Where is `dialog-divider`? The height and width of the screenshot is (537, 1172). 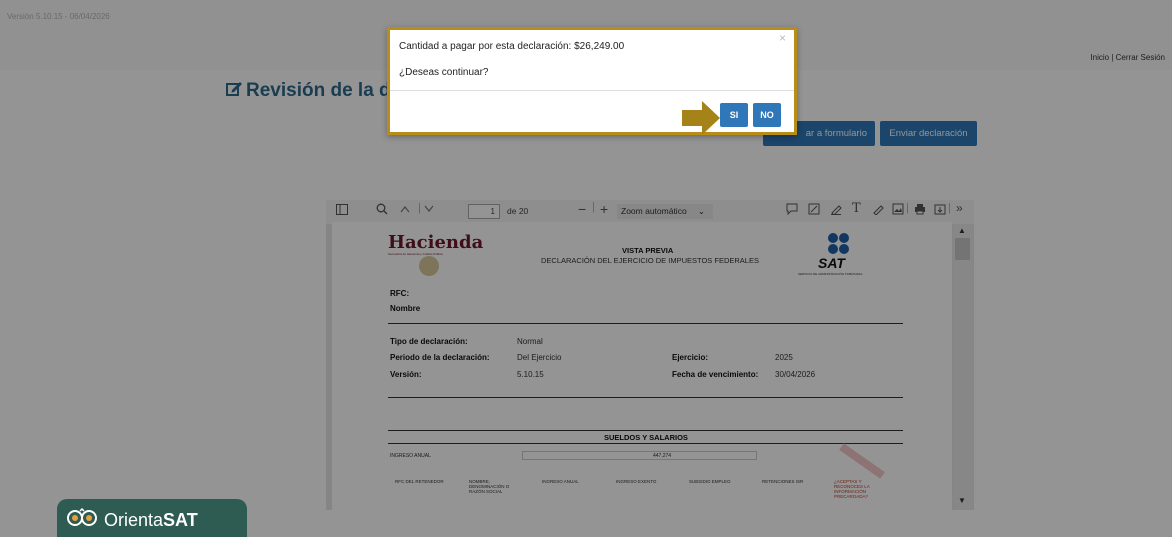
dialog-divider is located at coordinates (592, 90).